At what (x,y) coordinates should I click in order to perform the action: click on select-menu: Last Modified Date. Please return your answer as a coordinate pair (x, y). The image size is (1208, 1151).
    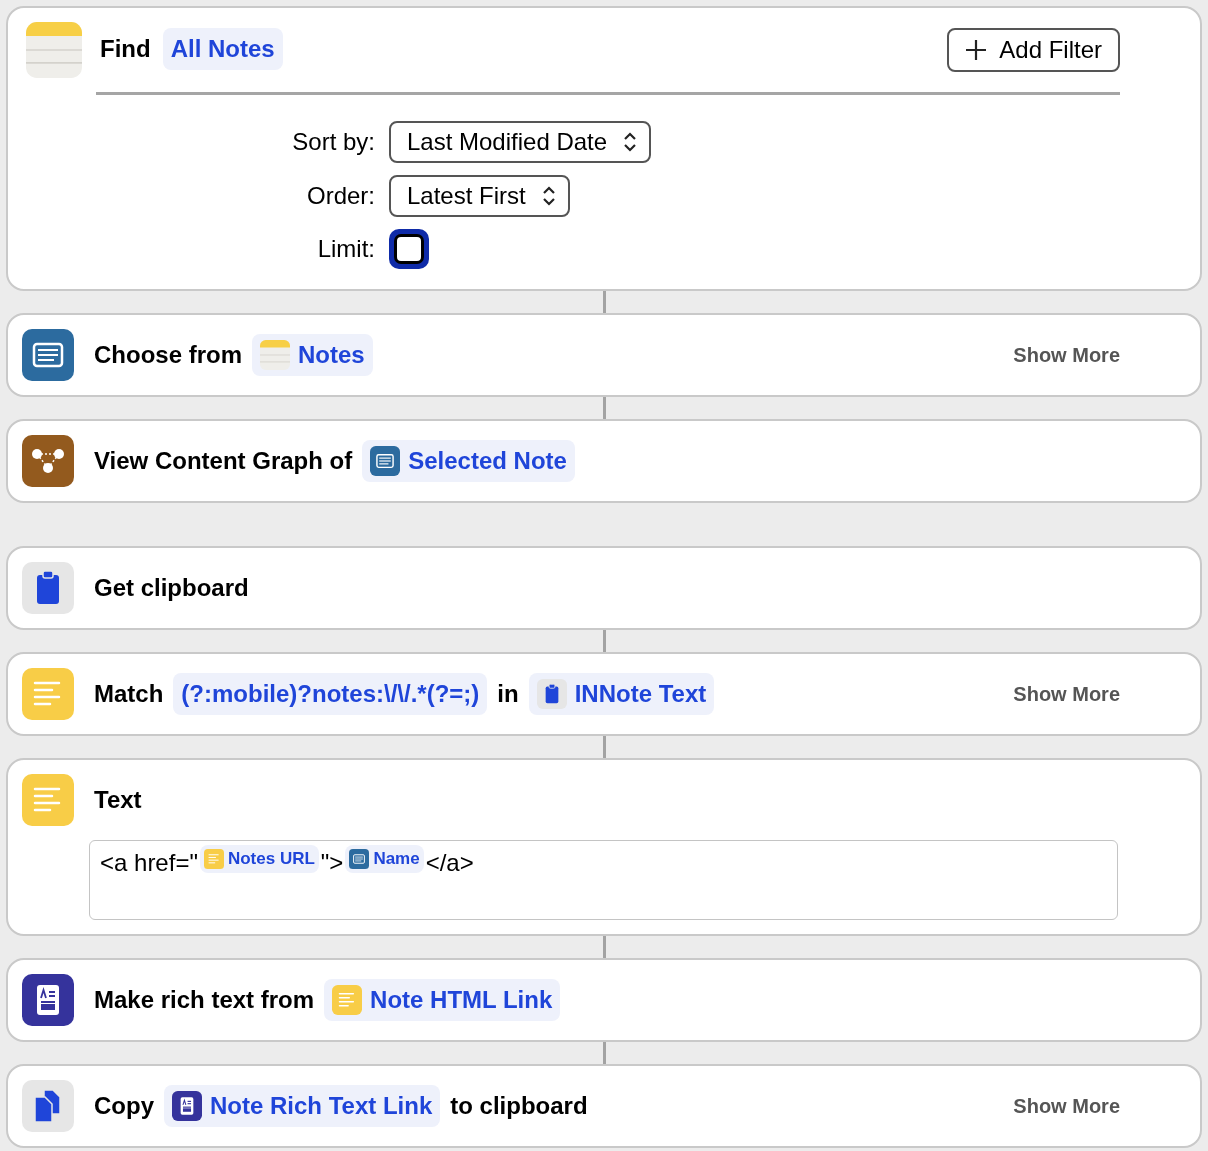
    Looking at the image, I should click on (520, 142).